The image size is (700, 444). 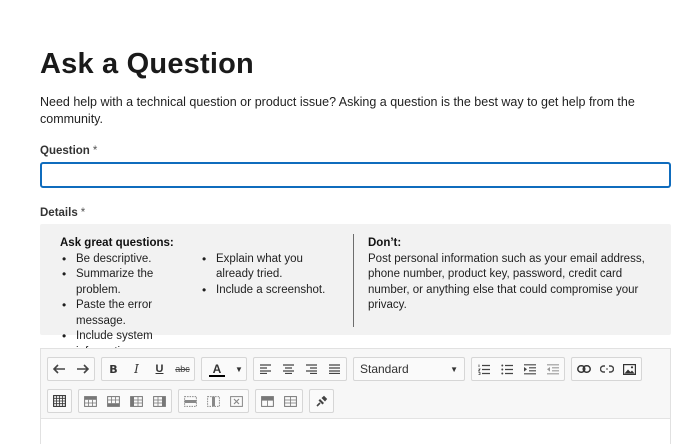 I want to click on clear-formatting-icon, so click(x=321, y=401).